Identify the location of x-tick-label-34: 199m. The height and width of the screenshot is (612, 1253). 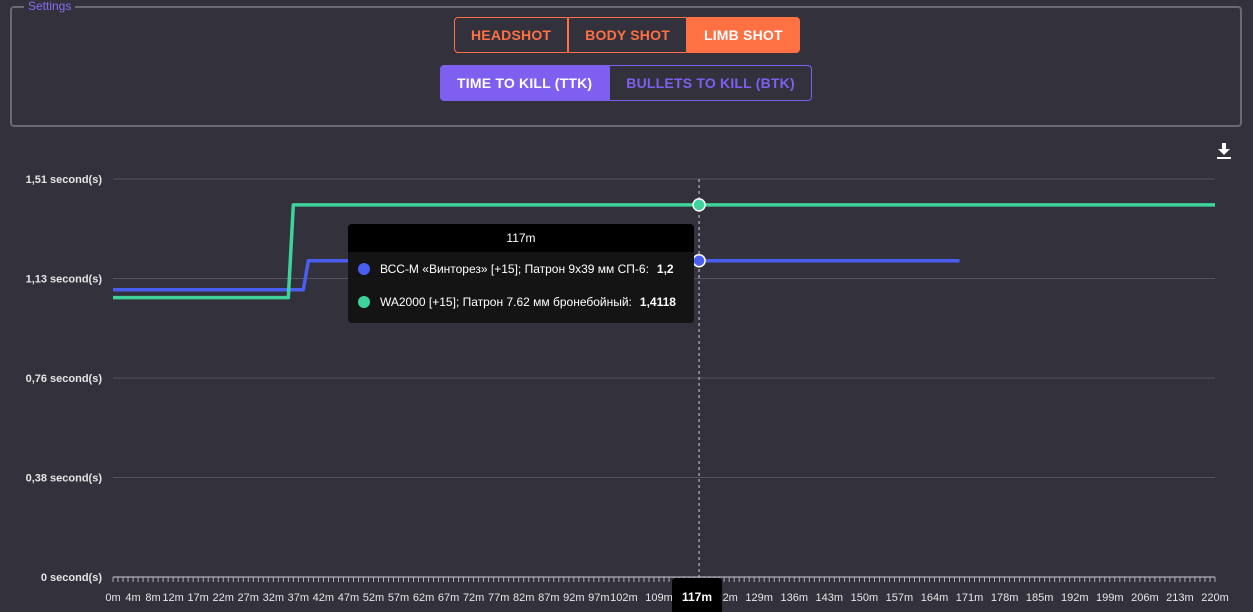
(1110, 598).